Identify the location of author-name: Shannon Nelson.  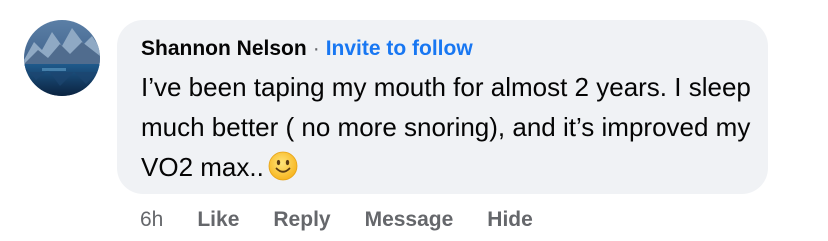
(224, 48).